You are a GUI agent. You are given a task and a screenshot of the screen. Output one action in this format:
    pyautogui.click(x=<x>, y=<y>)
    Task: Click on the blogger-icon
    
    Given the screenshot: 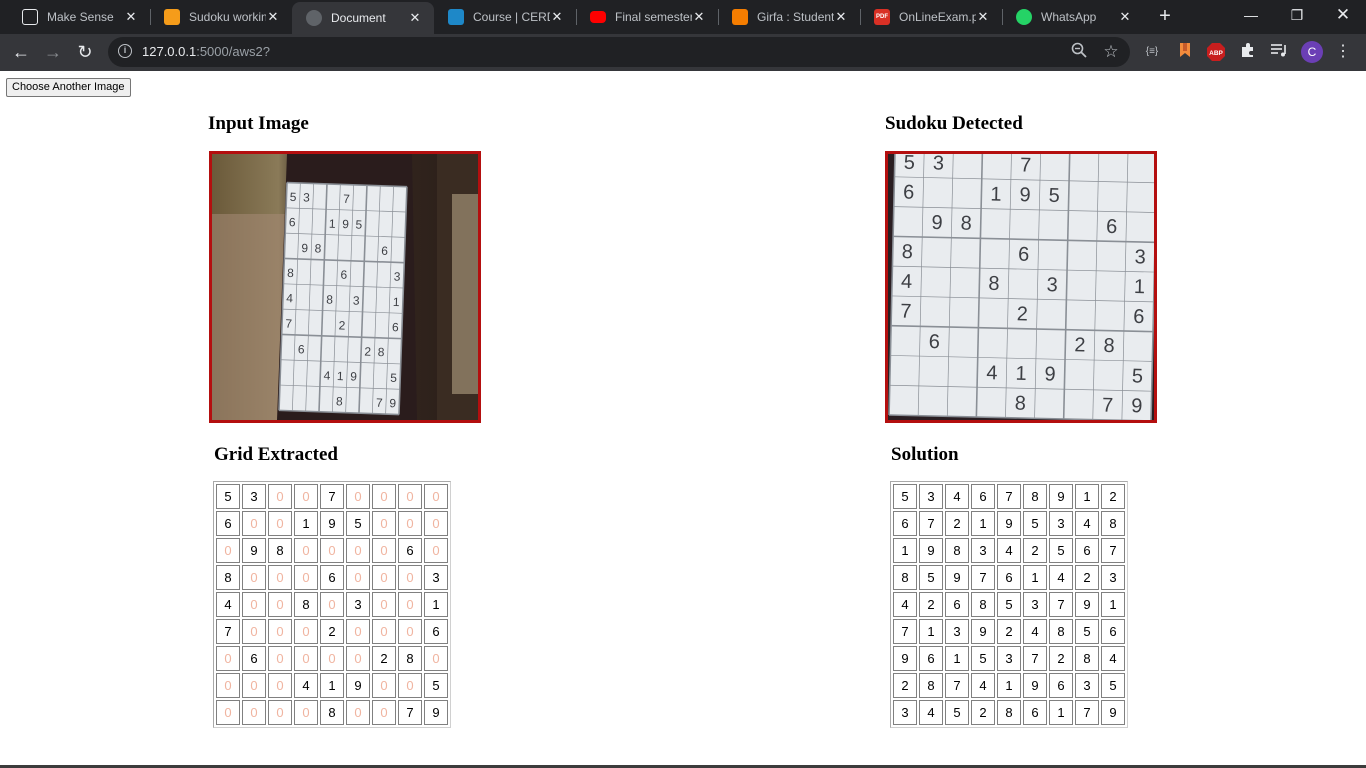 What is the action you would take?
    pyautogui.click(x=740, y=17)
    